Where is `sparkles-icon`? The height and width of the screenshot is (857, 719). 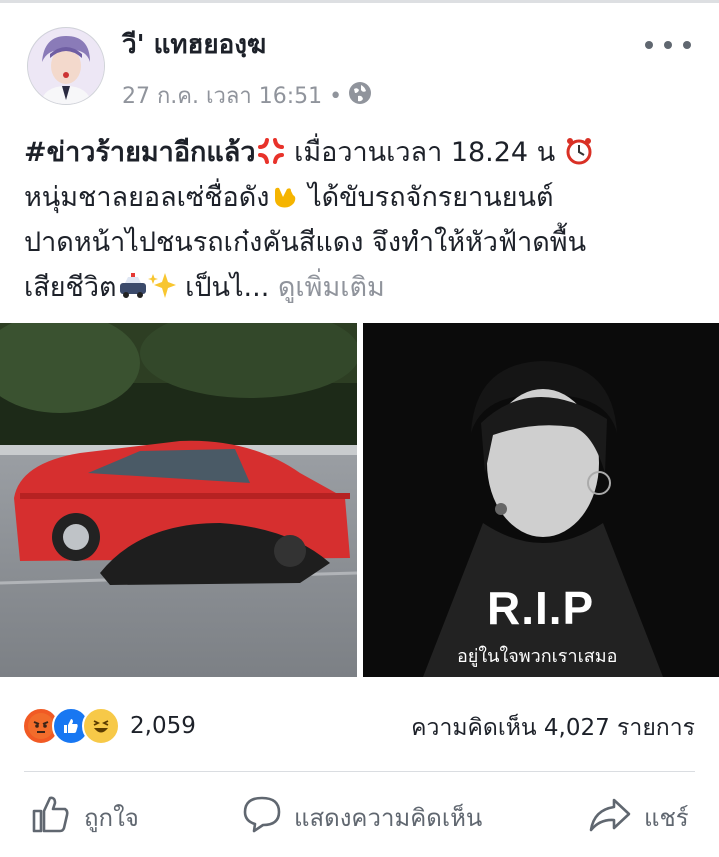 sparkles-icon is located at coordinates (162, 285).